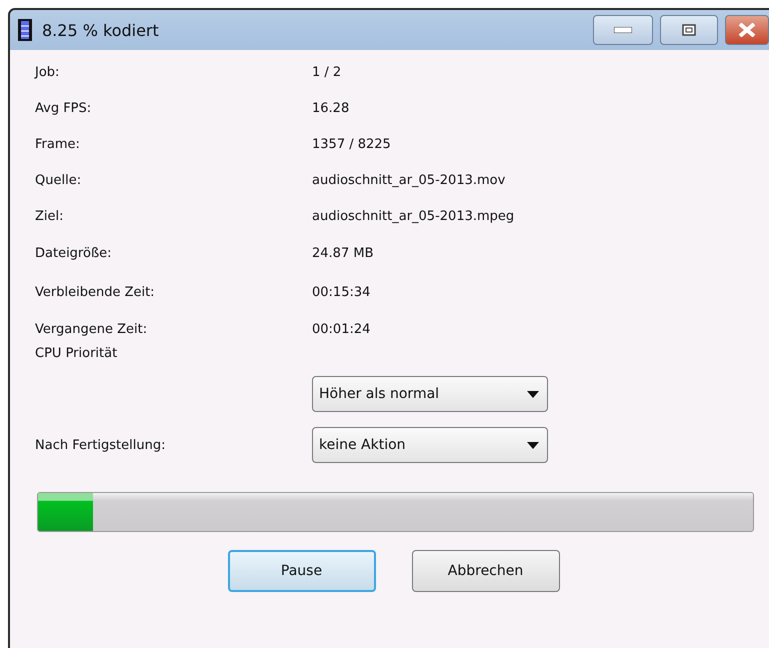 The width and height of the screenshot is (769, 648). I want to click on info-value: 24.87 MB, so click(343, 253).